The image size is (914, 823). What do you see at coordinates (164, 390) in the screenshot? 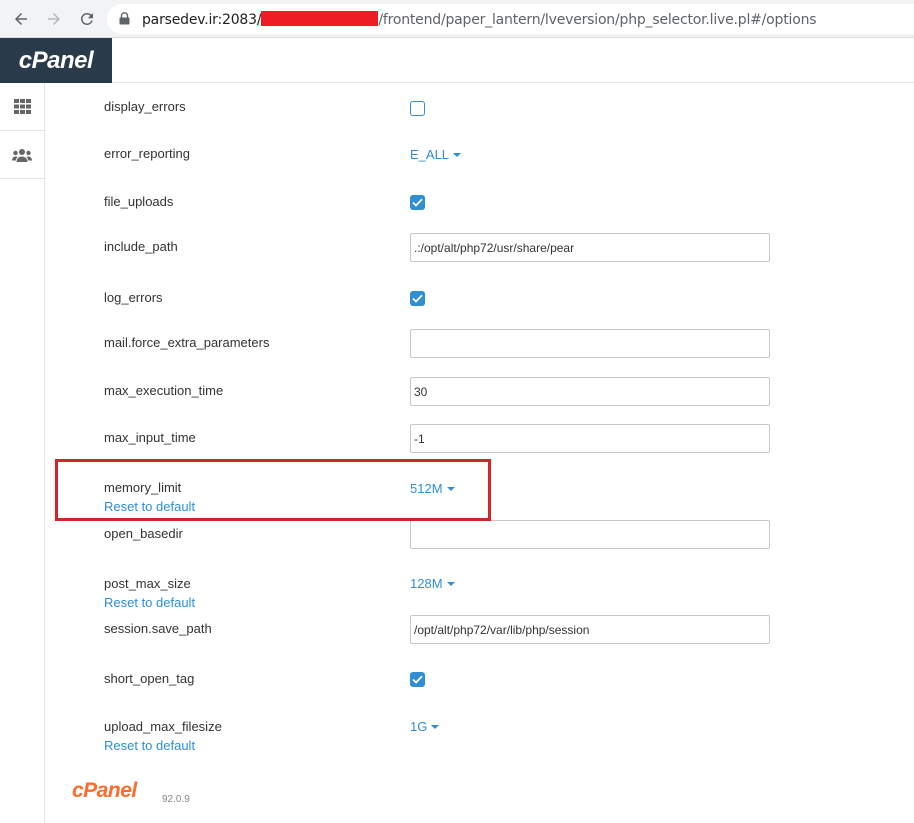
I see `option-label-max-execution-time: max_execution_time` at bounding box center [164, 390].